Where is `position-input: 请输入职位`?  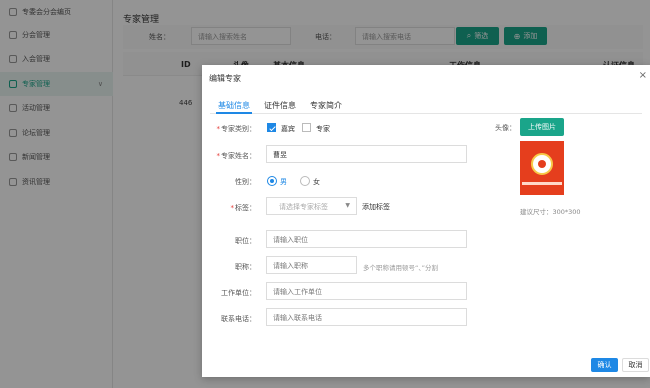
position-input: 请输入职位 is located at coordinates (366, 239).